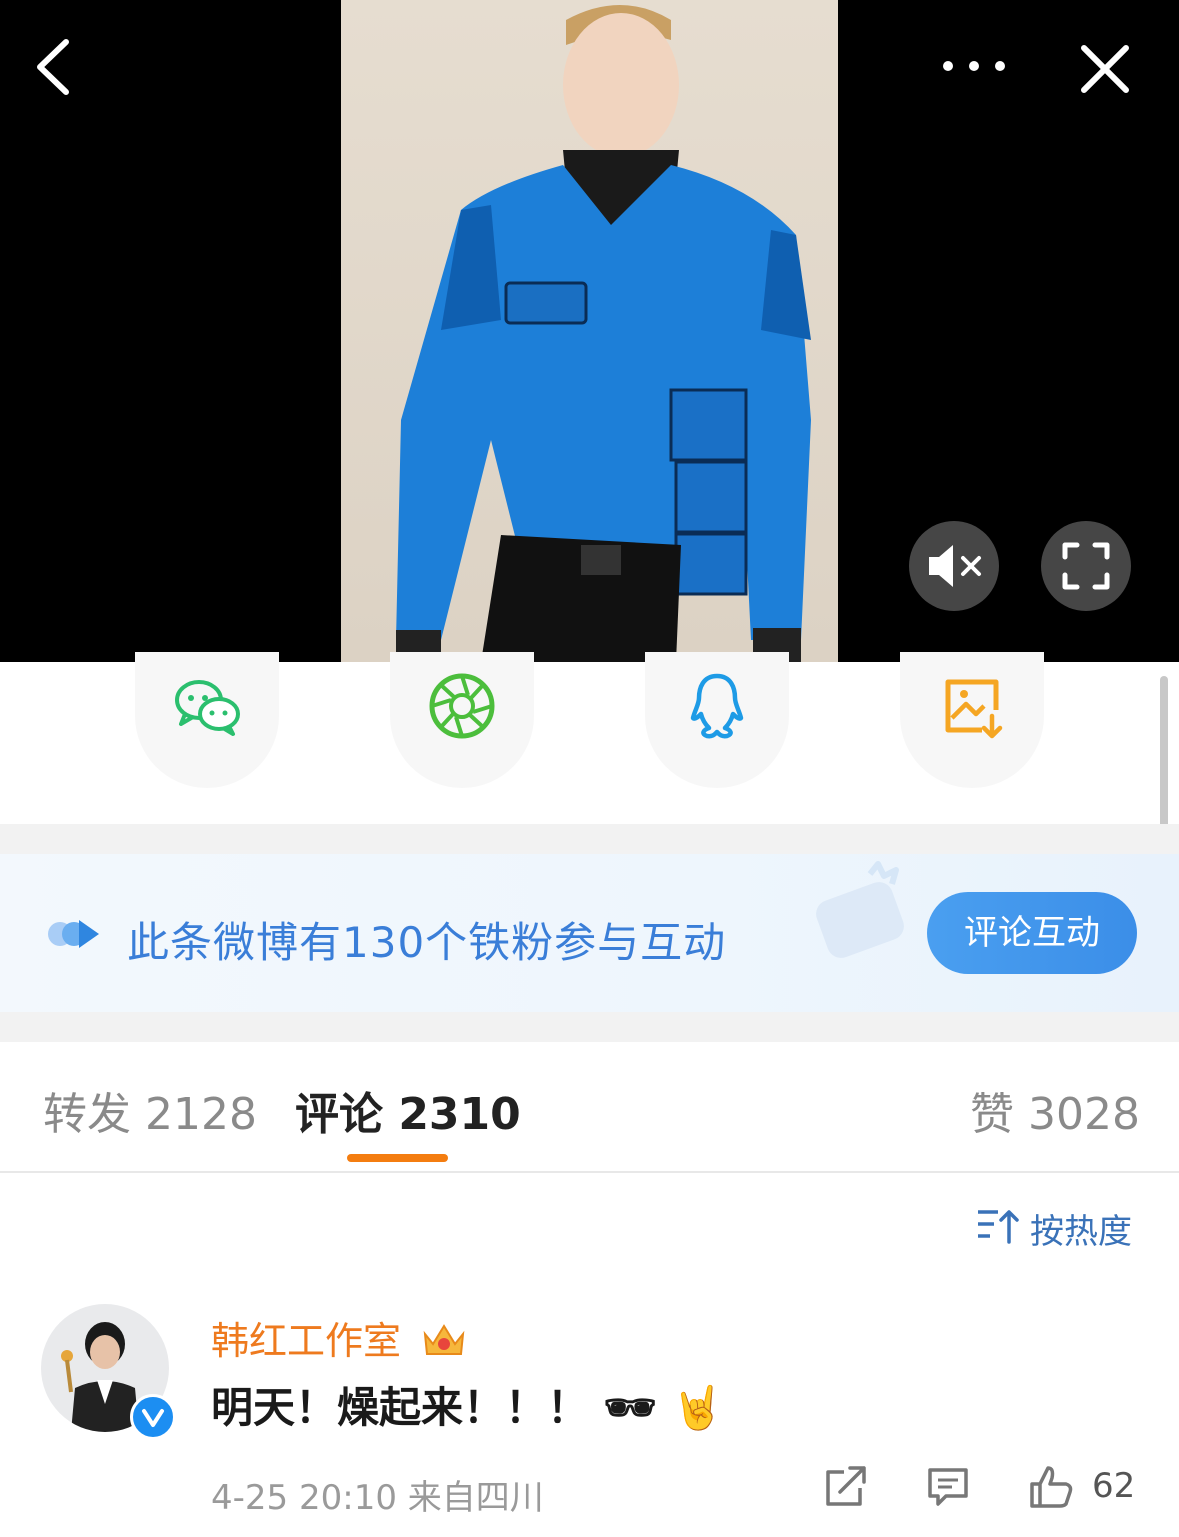 The height and width of the screenshot is (1537, 1179). I want to click on fullscreen-button, so click(1086, 566).